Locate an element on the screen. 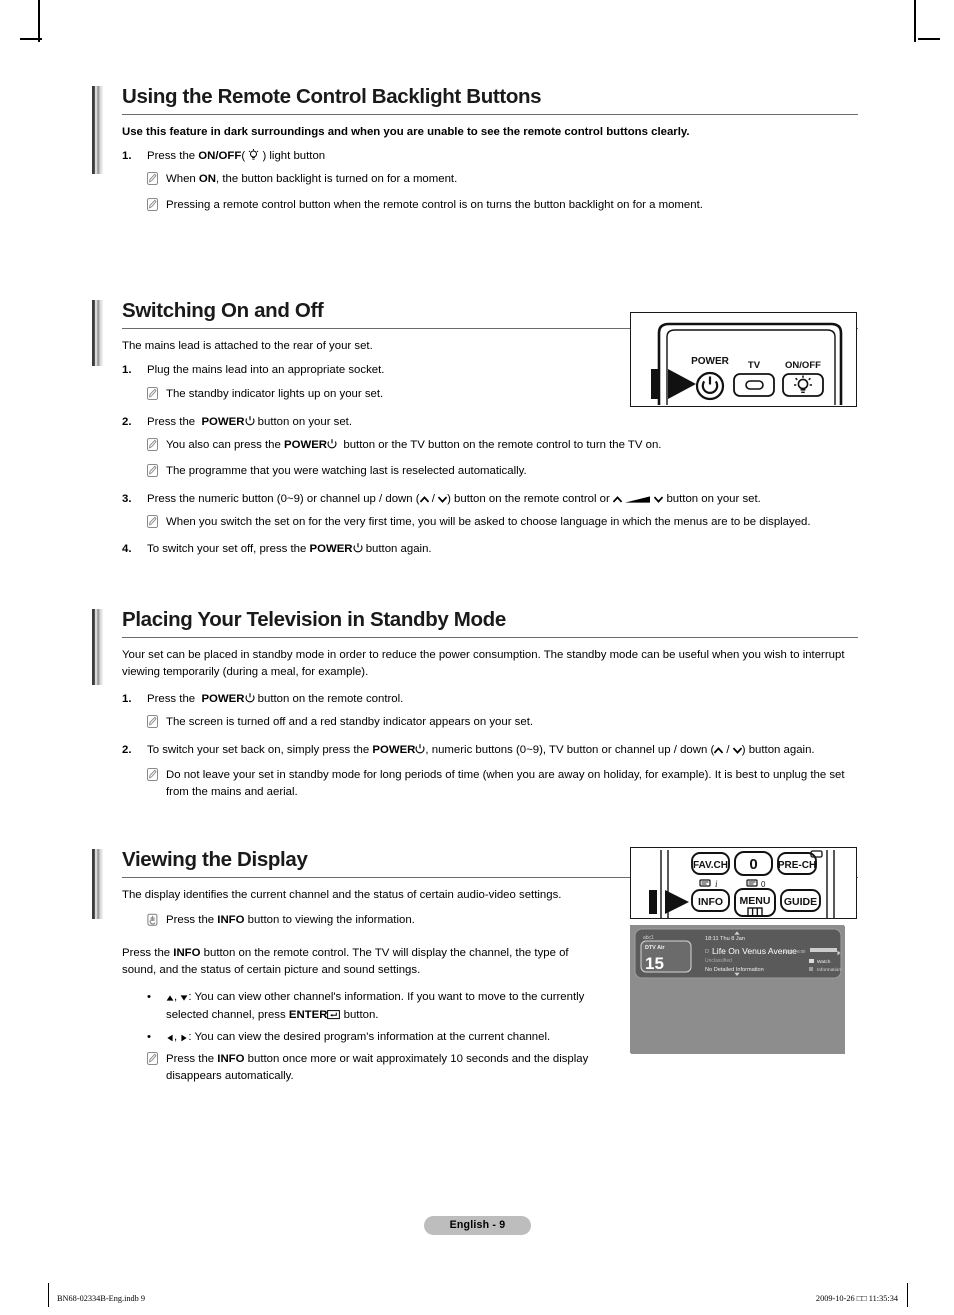  triangle-down-icon is located at coordinates (184, 998).